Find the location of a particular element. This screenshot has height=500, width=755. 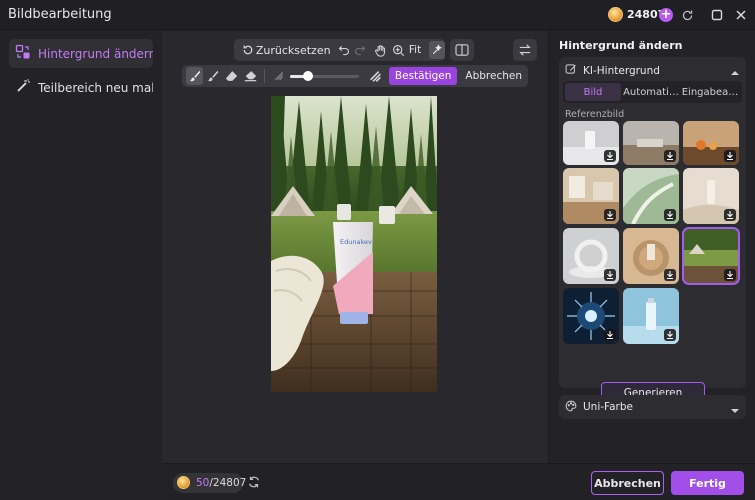

maximize-icon is located at coordinates (717, 15).